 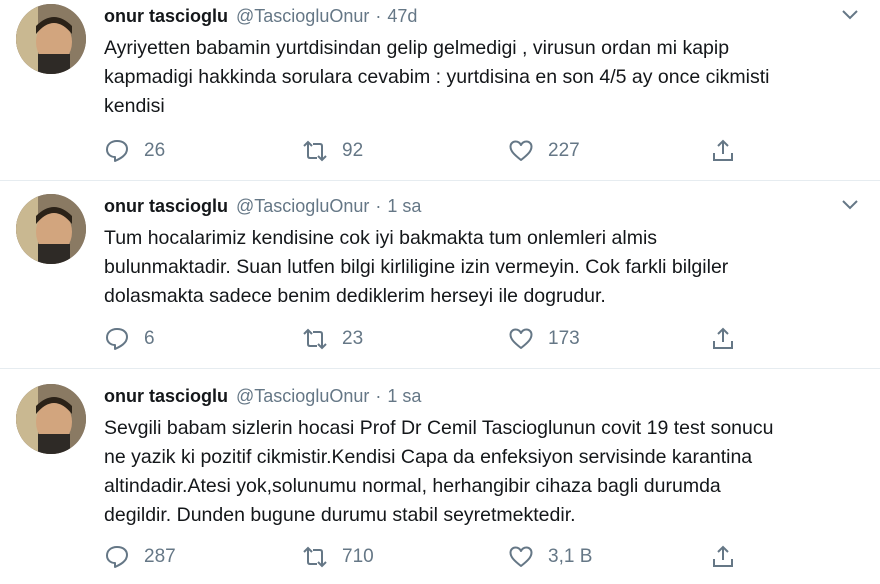 I want to click on reply-button: 287, so click(x=140, y=557).